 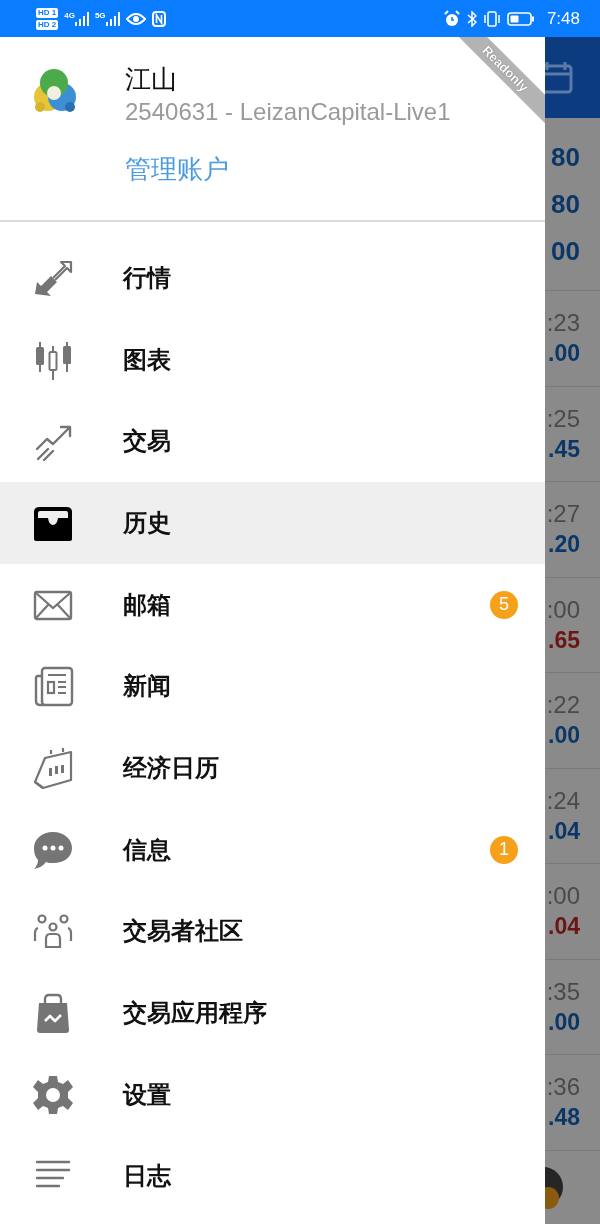 What do you see at coordinates (288, 112) in the screenshot?
I see `account-server: 2540631 - LeizanCapital-Live1` at bounding box center [288, 112].